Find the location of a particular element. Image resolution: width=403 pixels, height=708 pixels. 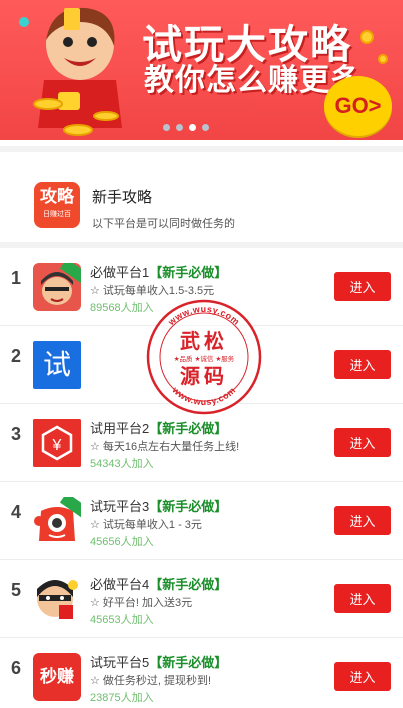

platform-name: 必做平台1【新手必做】 is located at coordinates (159, 272).